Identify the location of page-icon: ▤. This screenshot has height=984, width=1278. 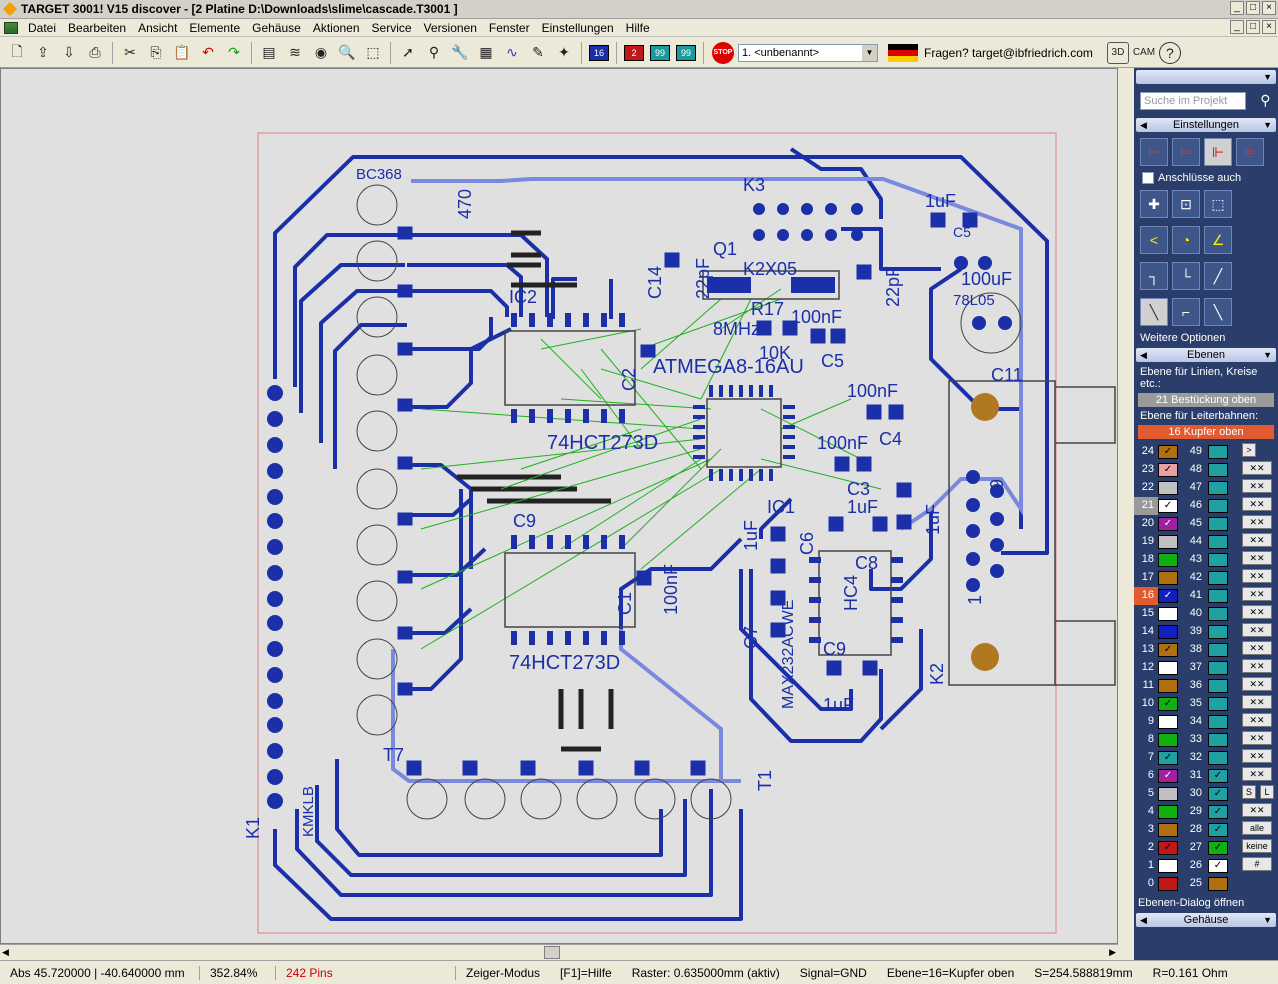
(269, 53).